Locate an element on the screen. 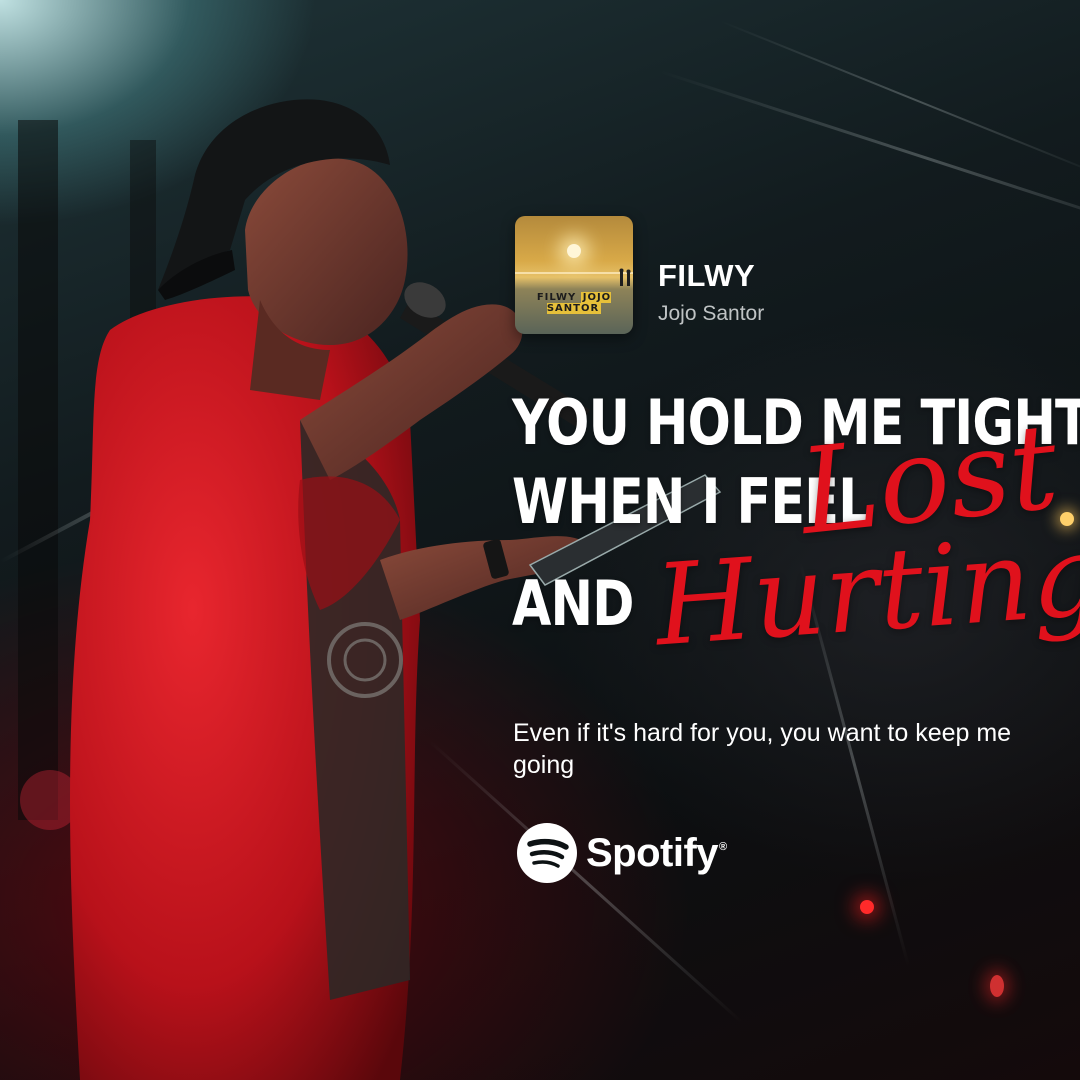  lyric-line-3: AND is located at coordinates (573, 603).